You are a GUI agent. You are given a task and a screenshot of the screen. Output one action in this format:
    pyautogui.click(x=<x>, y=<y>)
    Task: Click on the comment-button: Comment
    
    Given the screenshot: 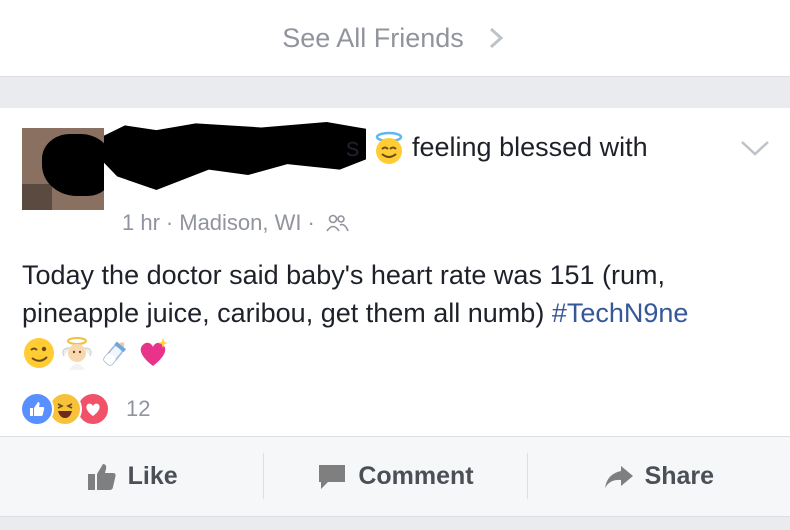 What is the action you would take?
    pyautogui.click(x=394, y=476)
    